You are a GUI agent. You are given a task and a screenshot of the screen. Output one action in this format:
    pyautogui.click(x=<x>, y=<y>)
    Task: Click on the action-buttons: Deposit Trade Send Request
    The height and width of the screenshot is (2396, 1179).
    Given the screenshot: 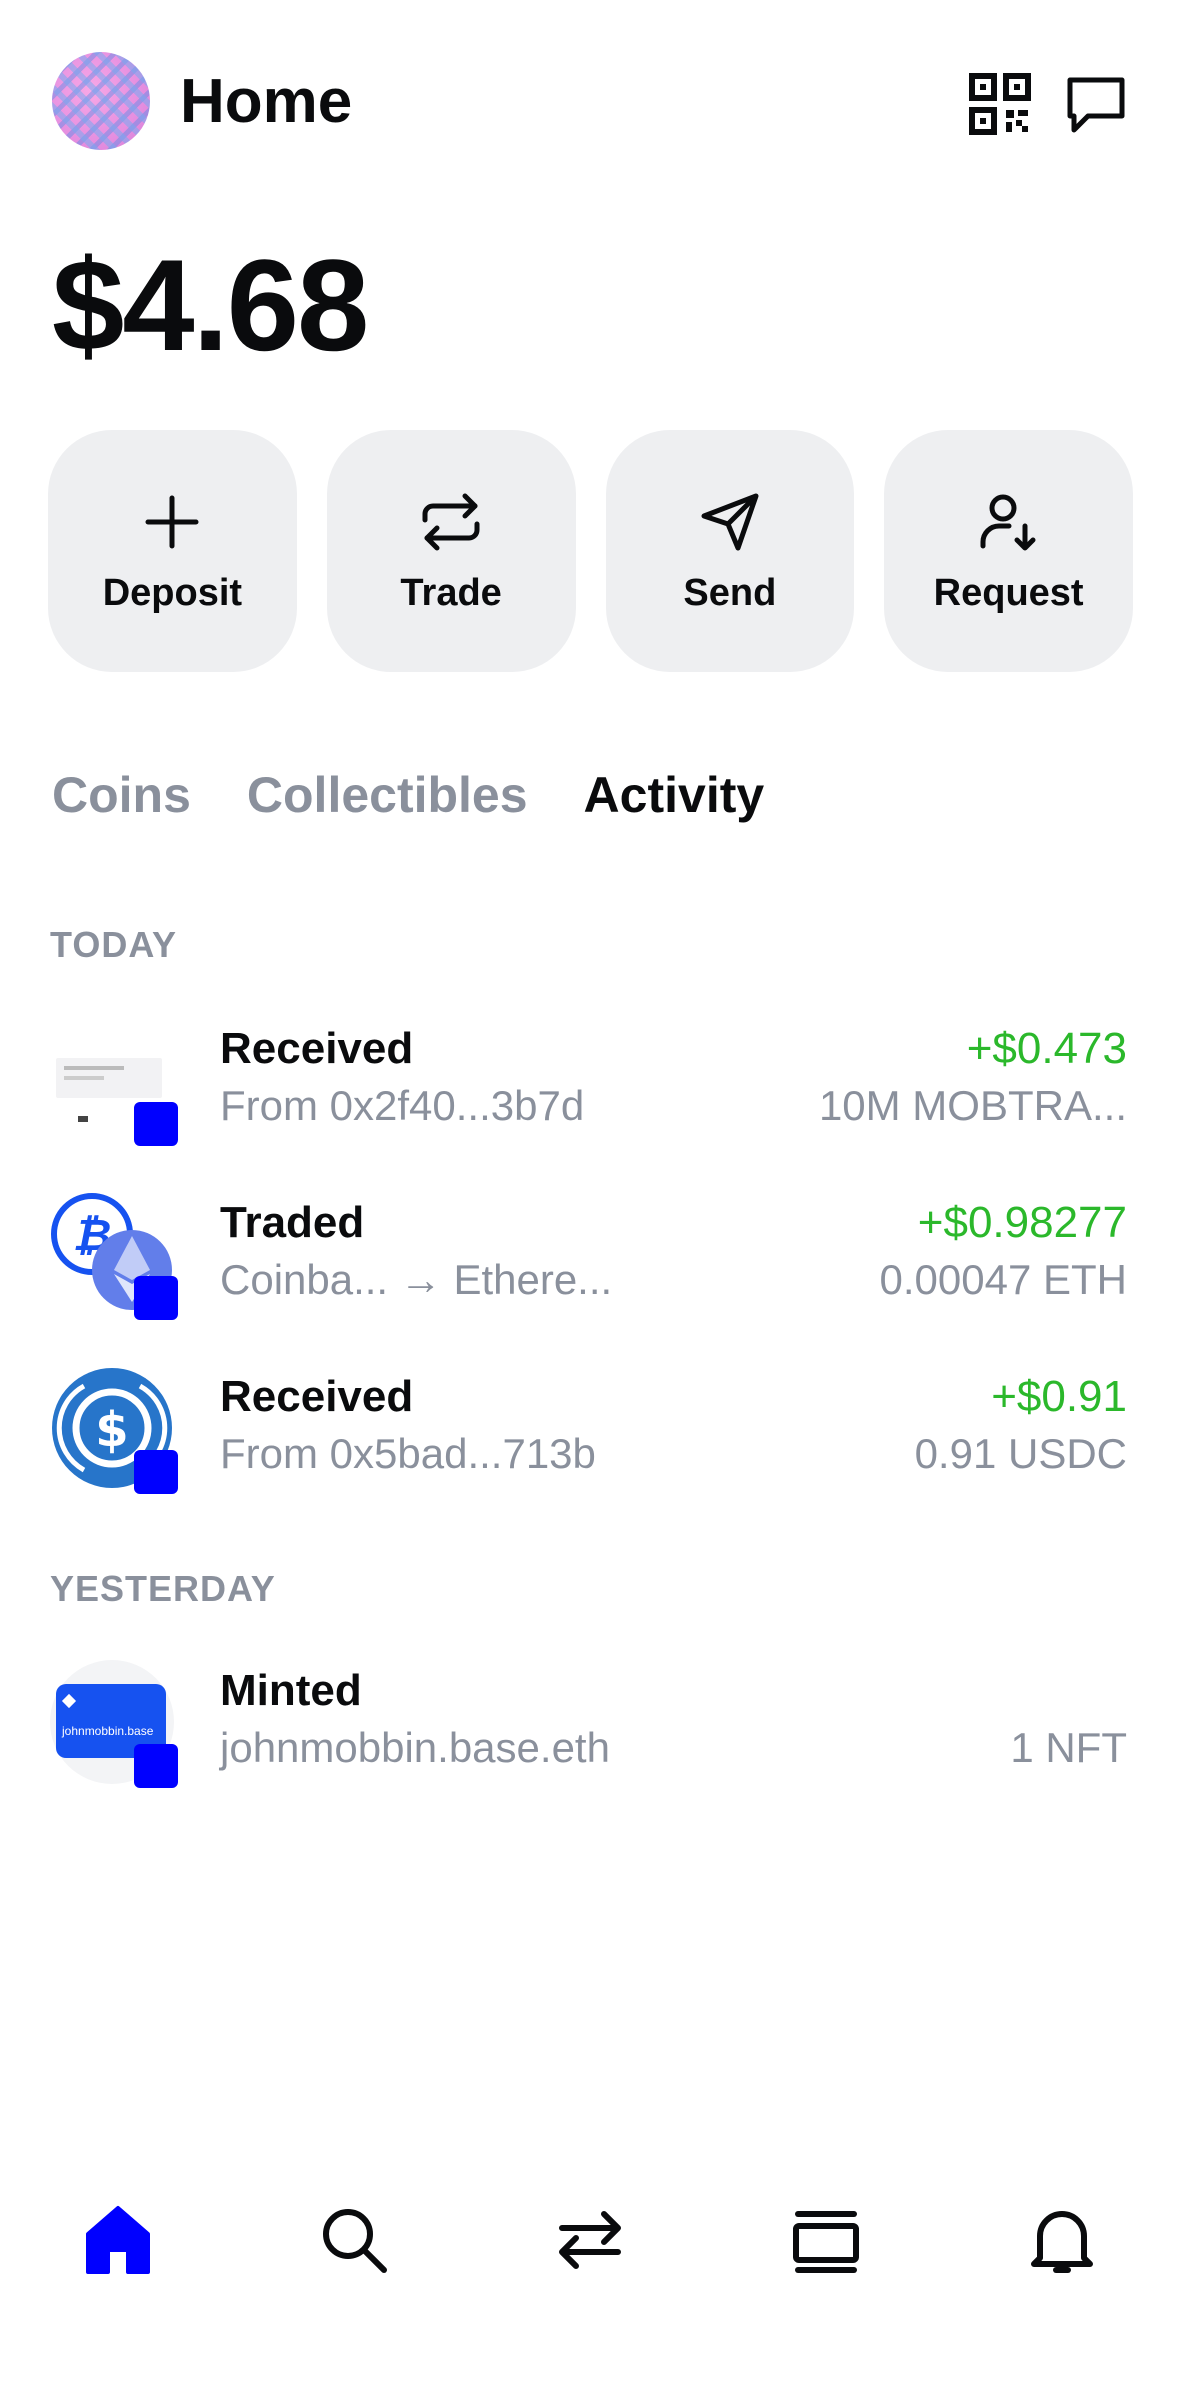 What is the action you would take?
    pyautogui.click(x=590, y=551)
    